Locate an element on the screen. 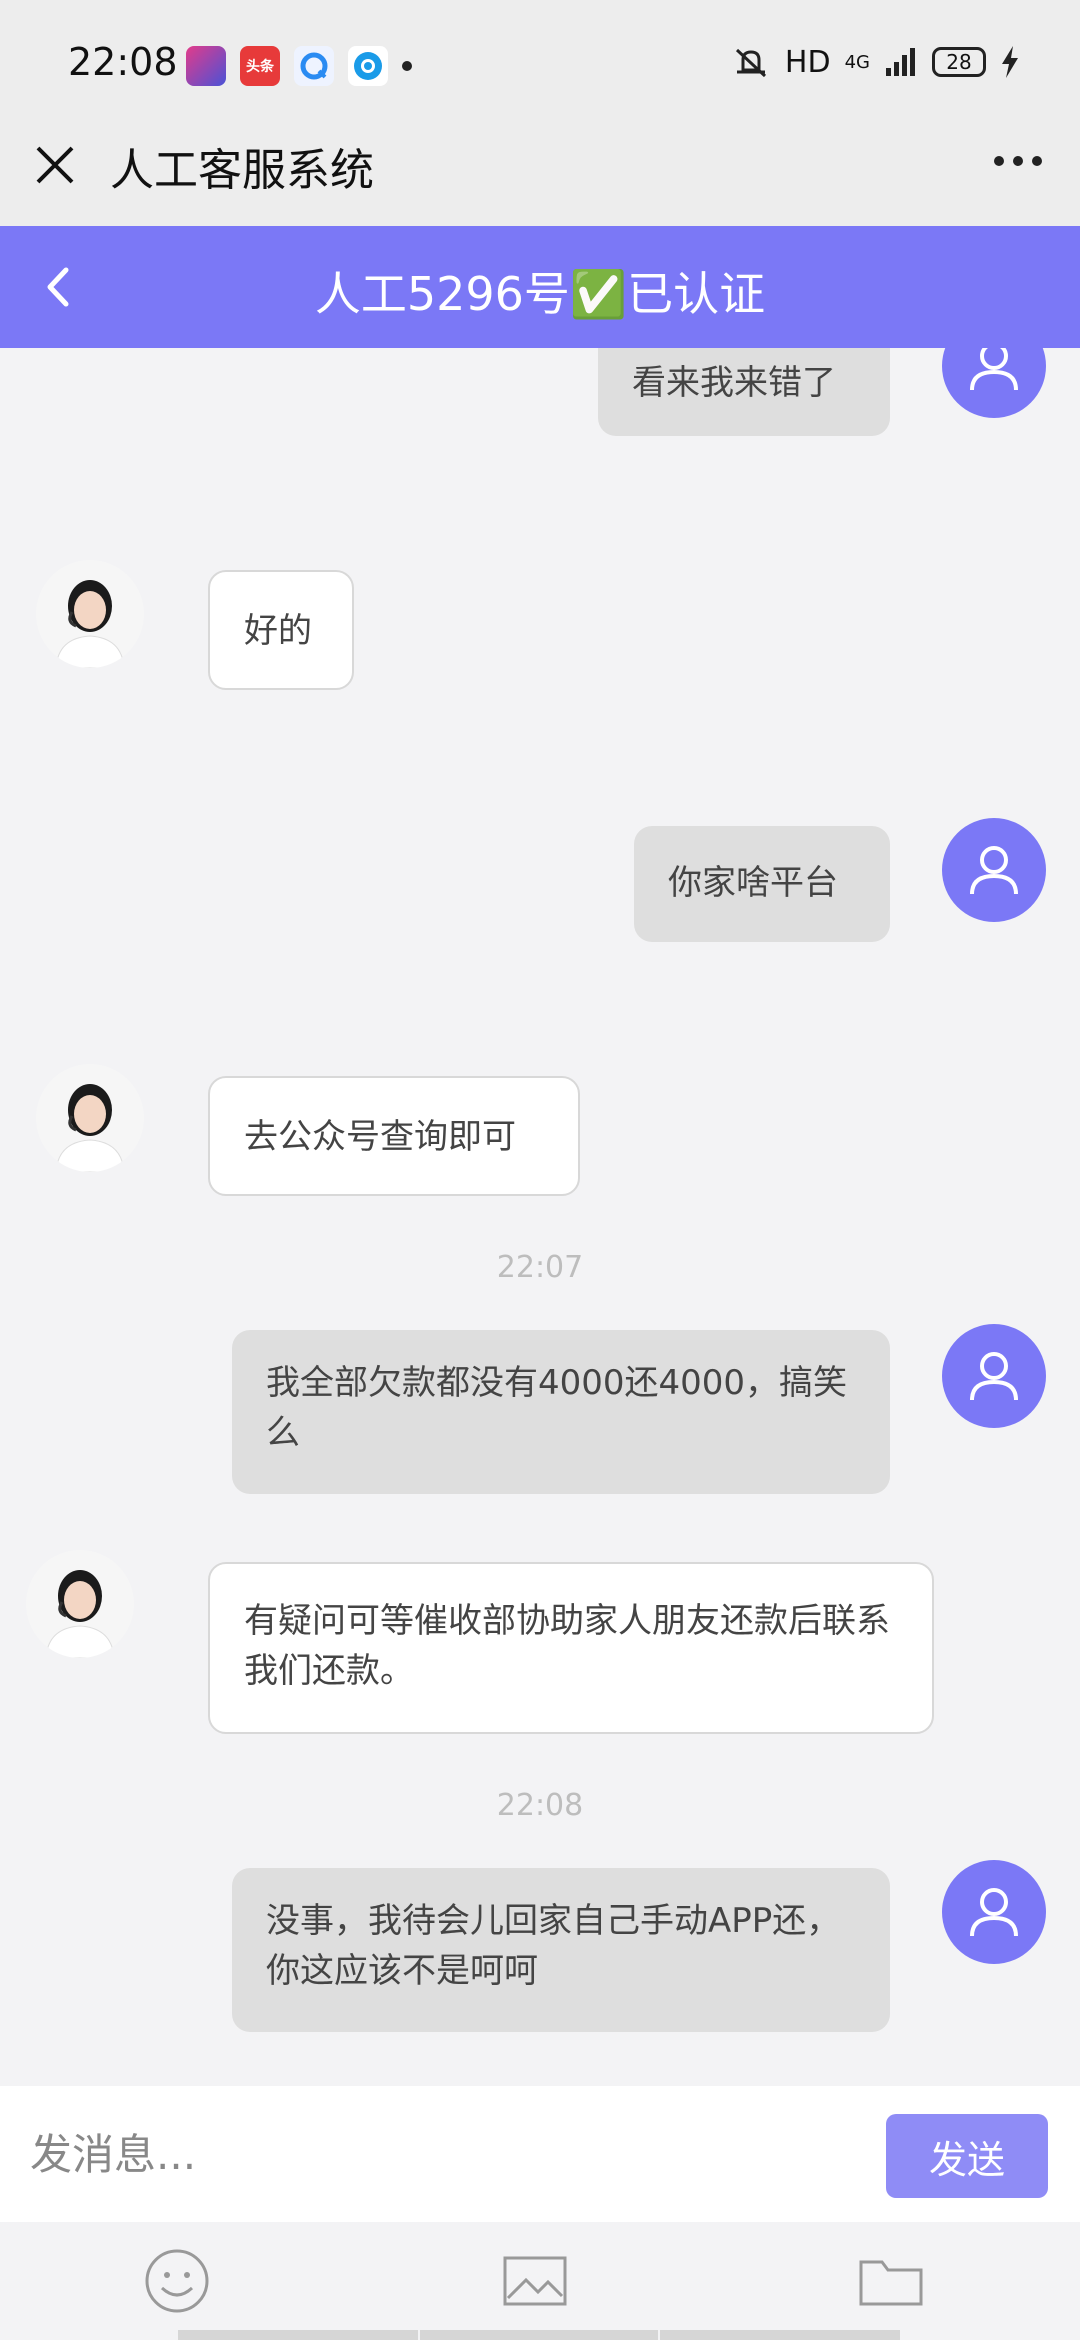  message-timestamp: 22:07 is located at coordinates (540, 1267).